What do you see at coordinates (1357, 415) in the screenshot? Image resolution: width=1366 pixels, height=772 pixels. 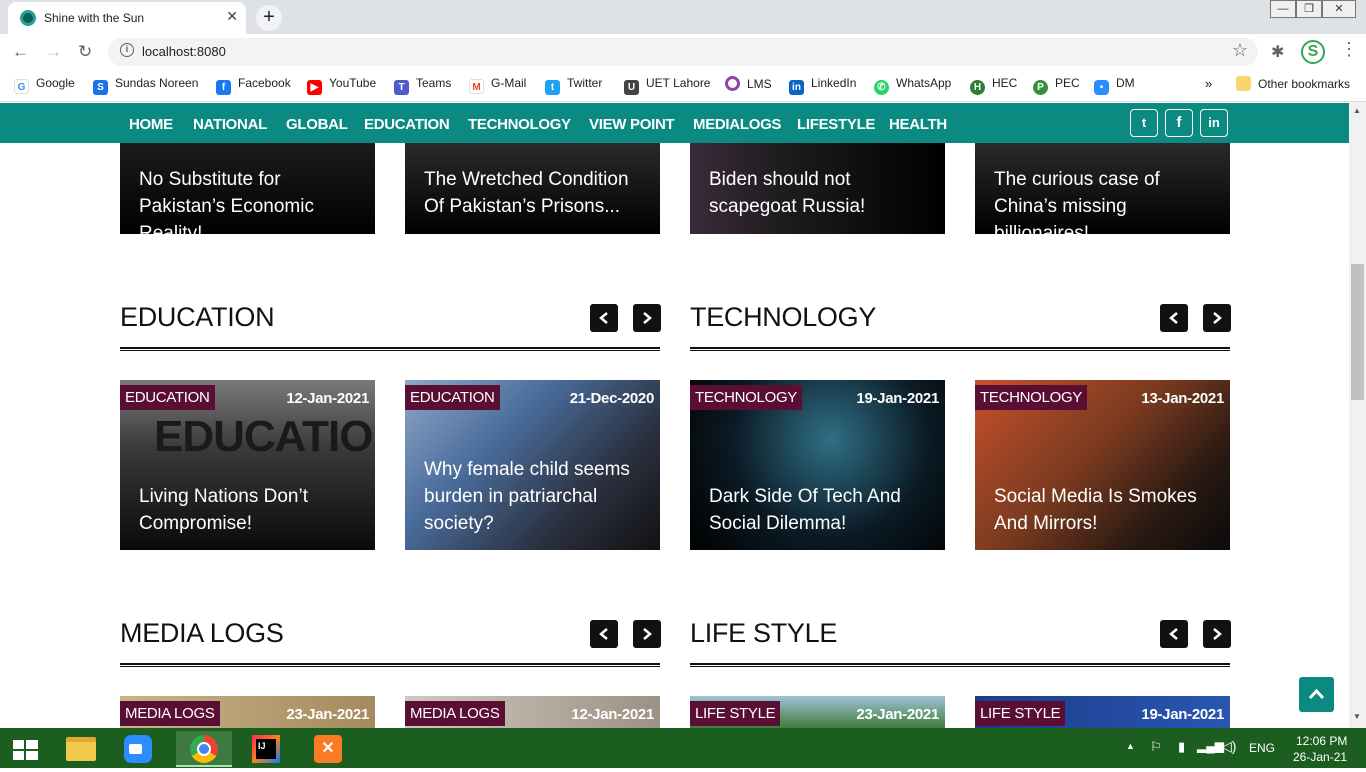 I see `page-scrollbar: ▲ ▼` at bounding box center [1357, 415].